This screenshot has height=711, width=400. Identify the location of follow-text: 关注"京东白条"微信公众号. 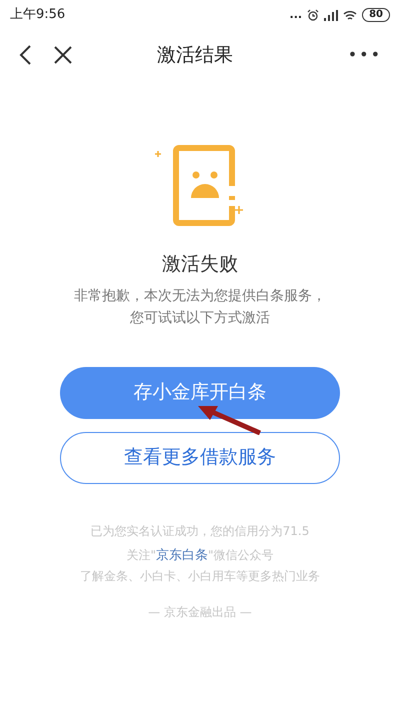
(200, 555).